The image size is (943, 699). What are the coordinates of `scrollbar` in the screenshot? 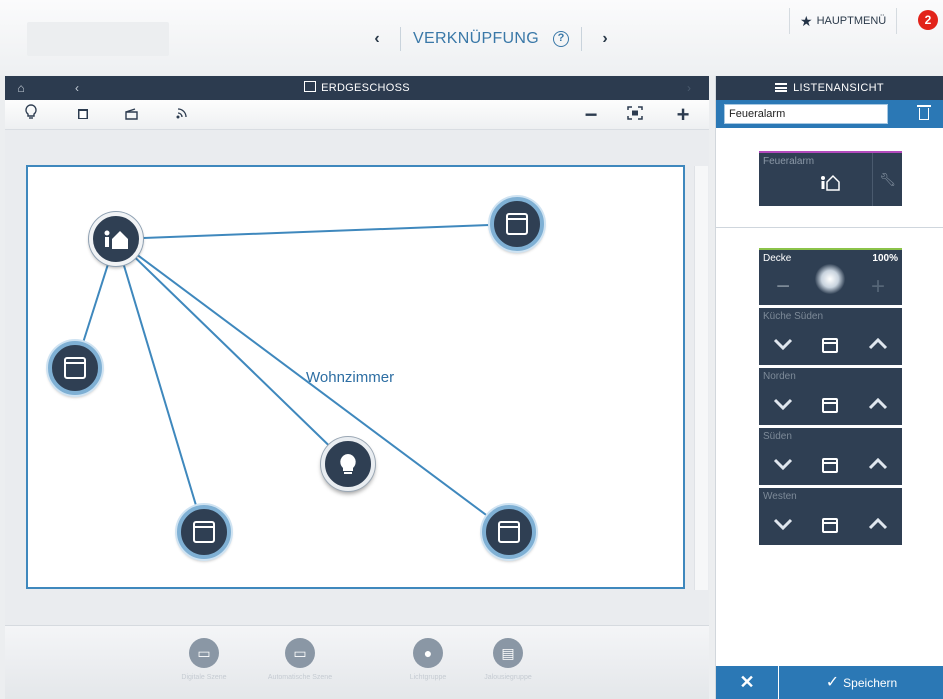 It's located at (701, 378).